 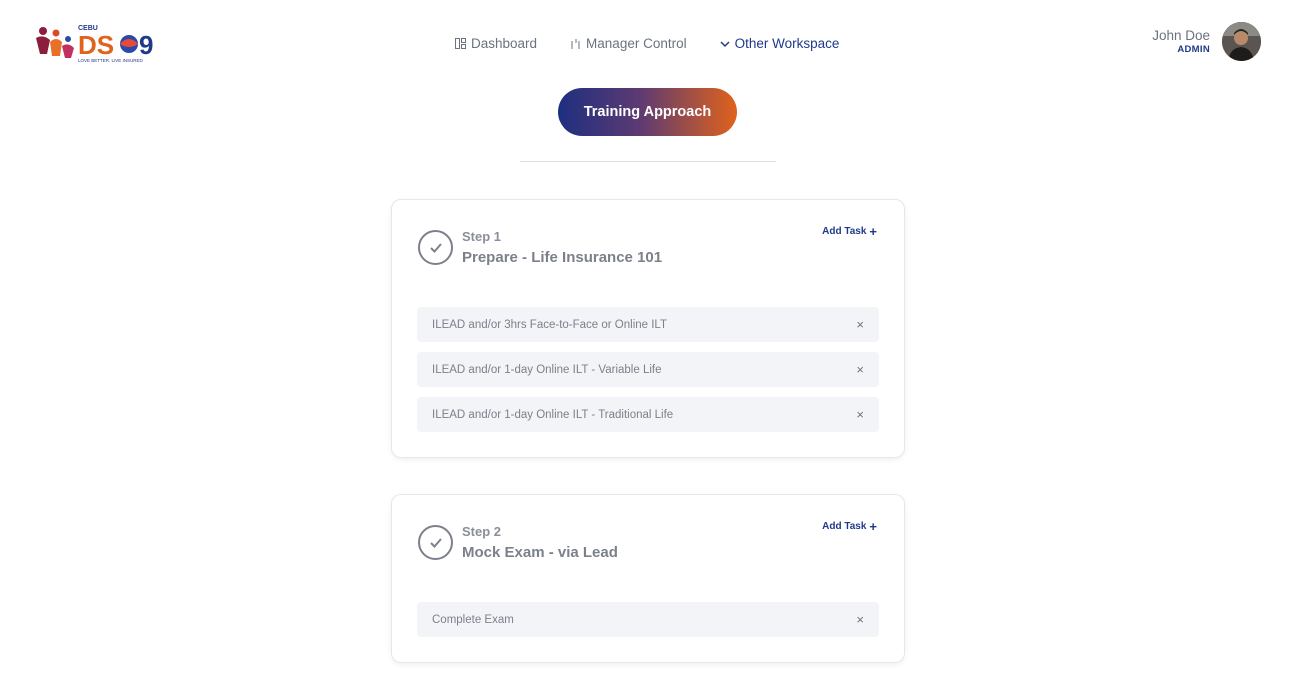 What do you see at coordinates (725, 44) in the screenshot?
I see `chevron-down-icon` at bounding box center [725, 44].